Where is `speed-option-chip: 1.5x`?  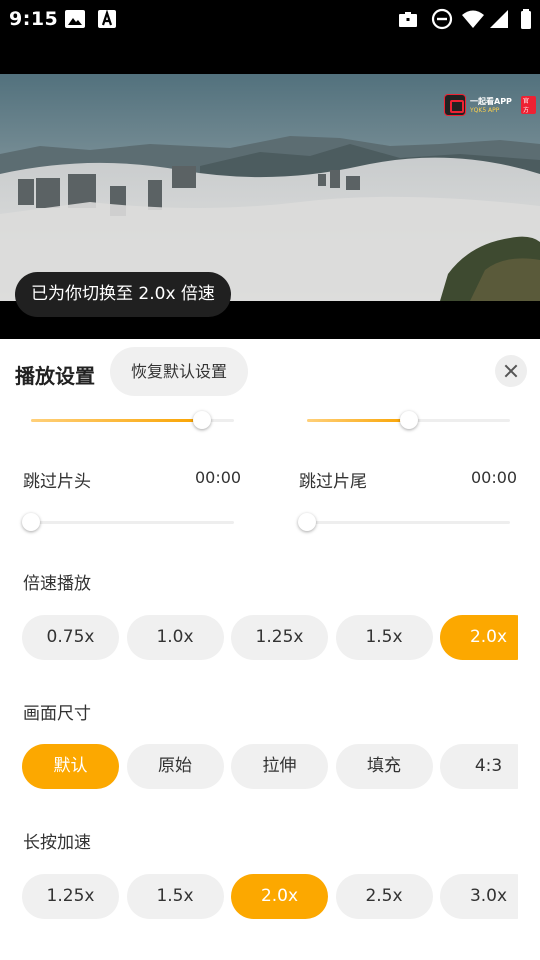
speed-option-chip: 1.5x is located at coordinates (384, 637).